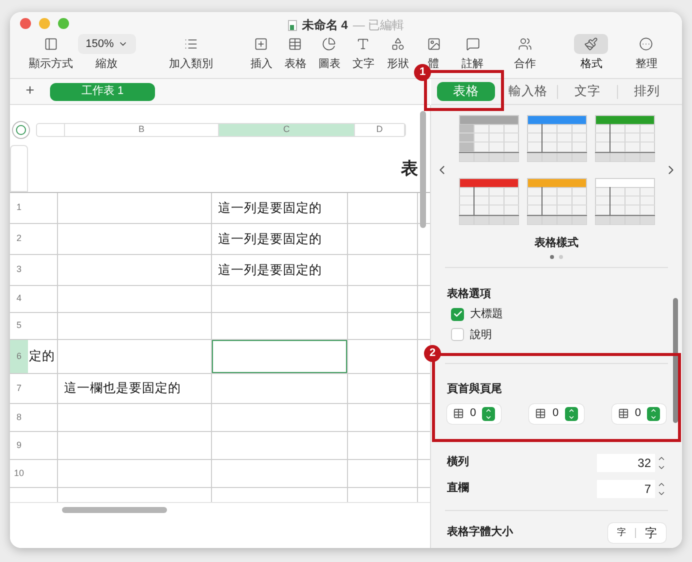 The height and width of the screenshot is (562, 692). What do you see at coordinates (50, 64) in the screenshot?
I see `toolbar-label: 顯示方式` at bounding box center [50, 64].